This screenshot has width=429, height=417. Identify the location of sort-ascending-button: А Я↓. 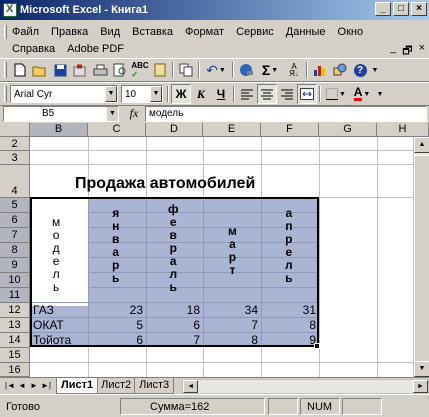
(294, 70).